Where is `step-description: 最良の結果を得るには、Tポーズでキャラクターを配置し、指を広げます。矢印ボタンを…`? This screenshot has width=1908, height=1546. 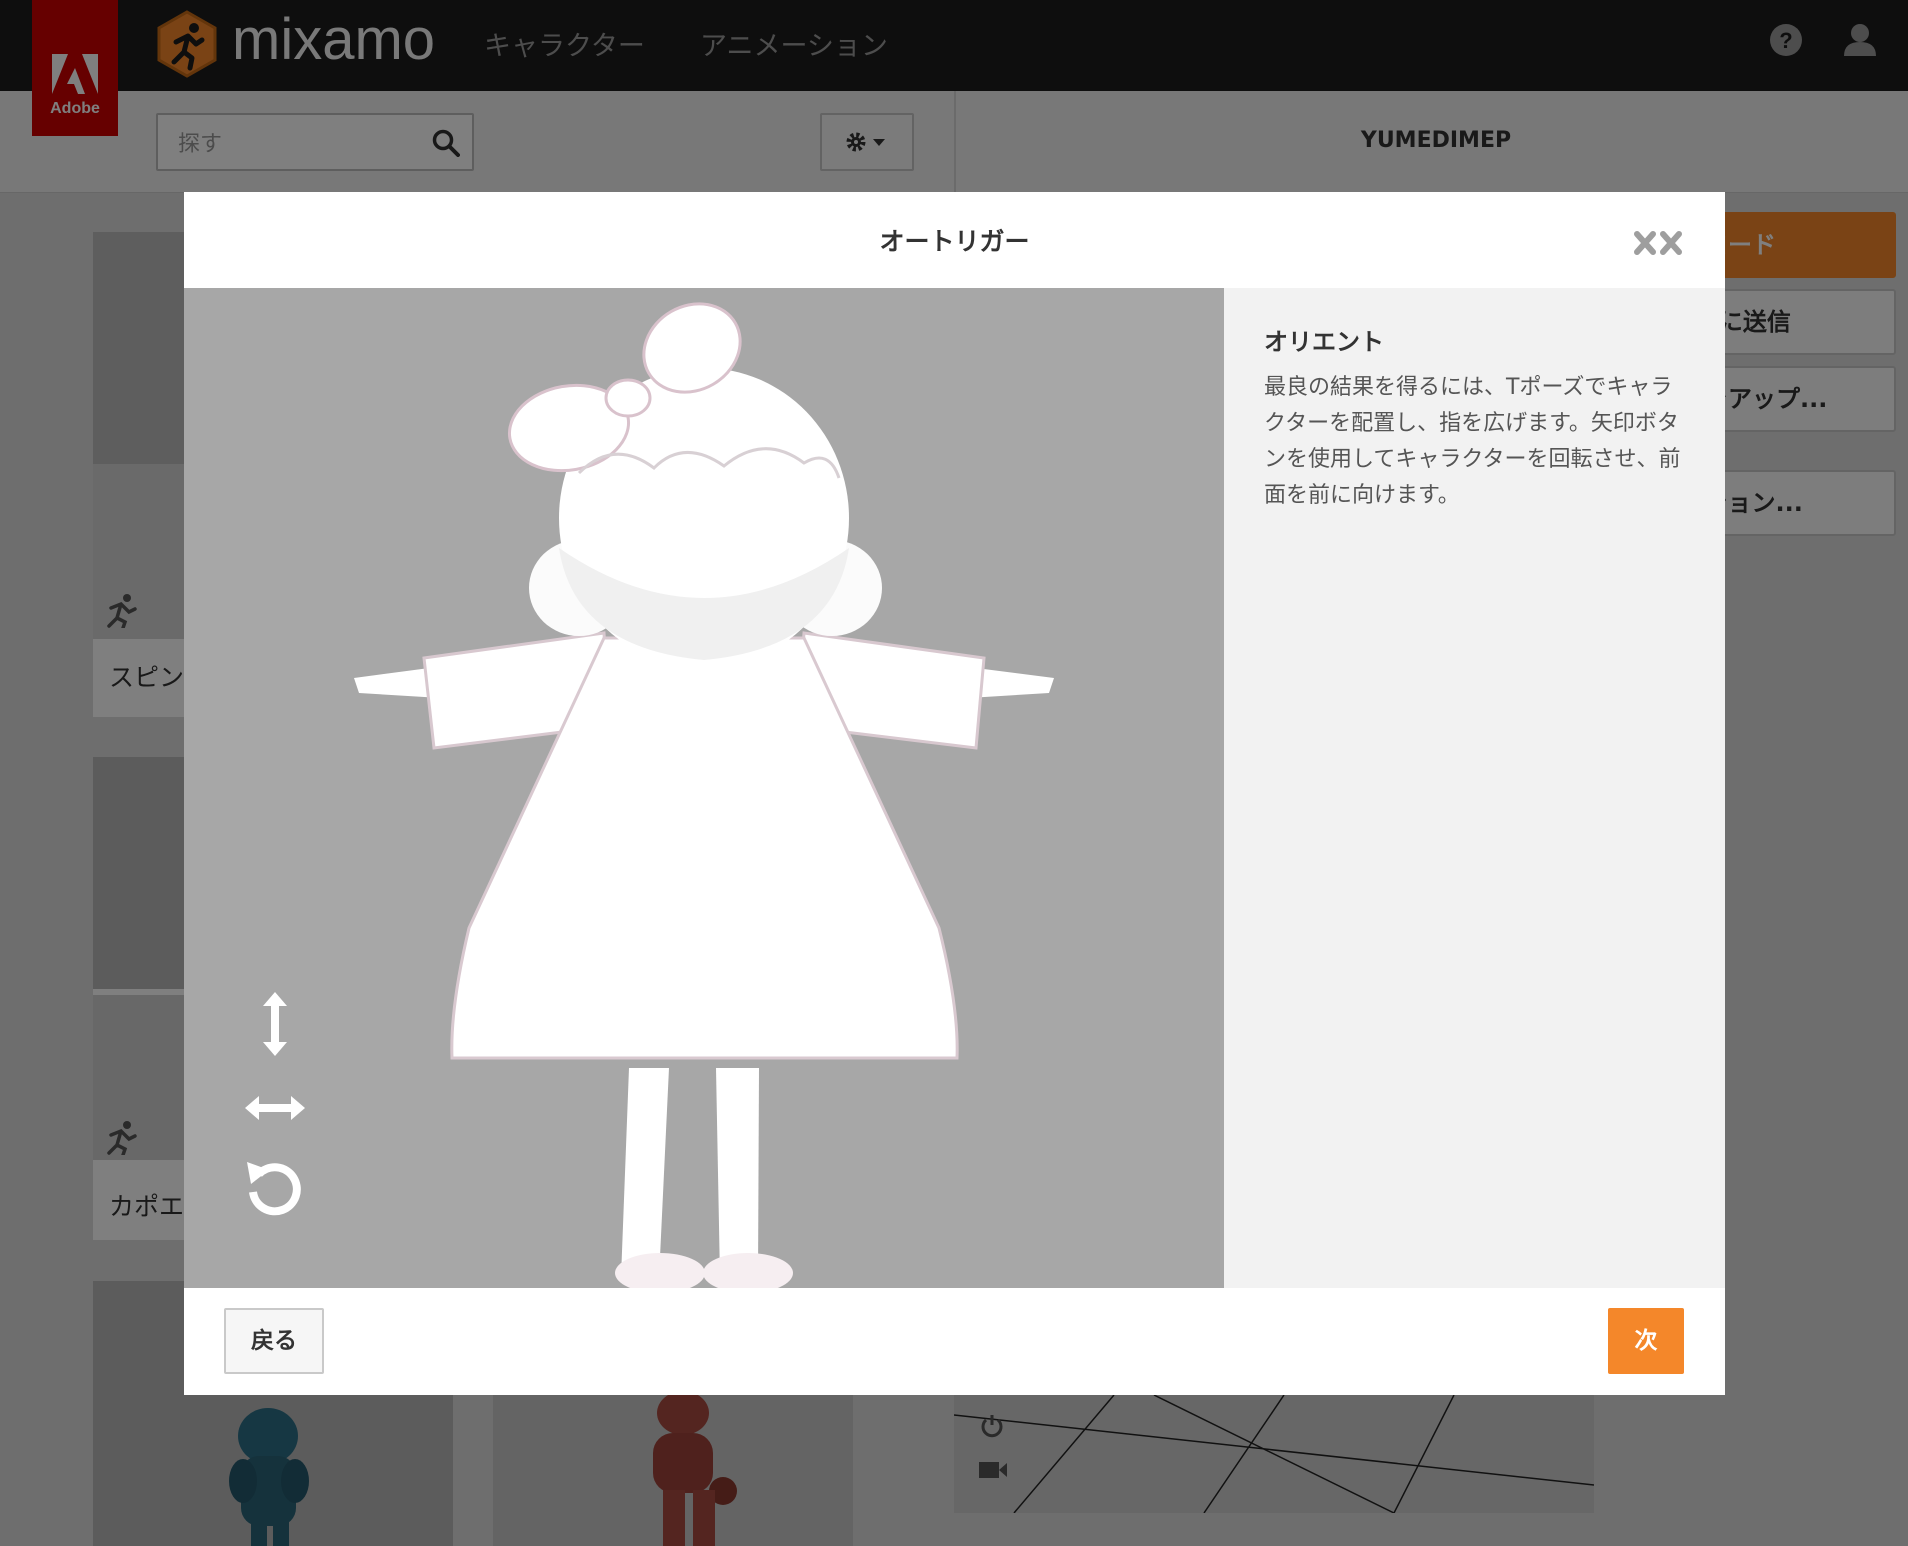 step-description: 最良の結果を得るには、Tポーズでキャラクターを配置し、指を広げます。矢印ボタンを… is located at coordinates (1472, 441).